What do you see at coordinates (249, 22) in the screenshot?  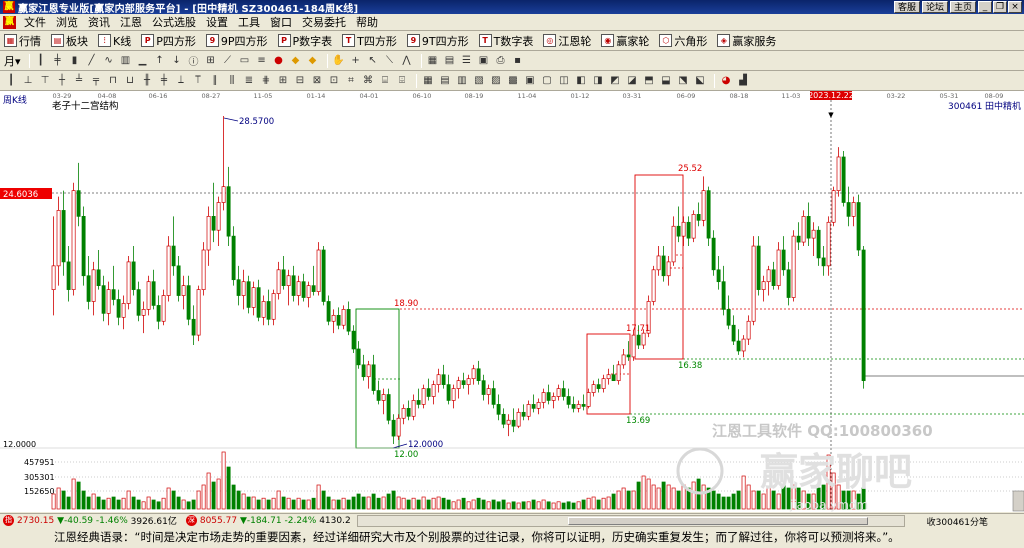 I see `menu-tools: 工具` at bounding box center [249, 22].